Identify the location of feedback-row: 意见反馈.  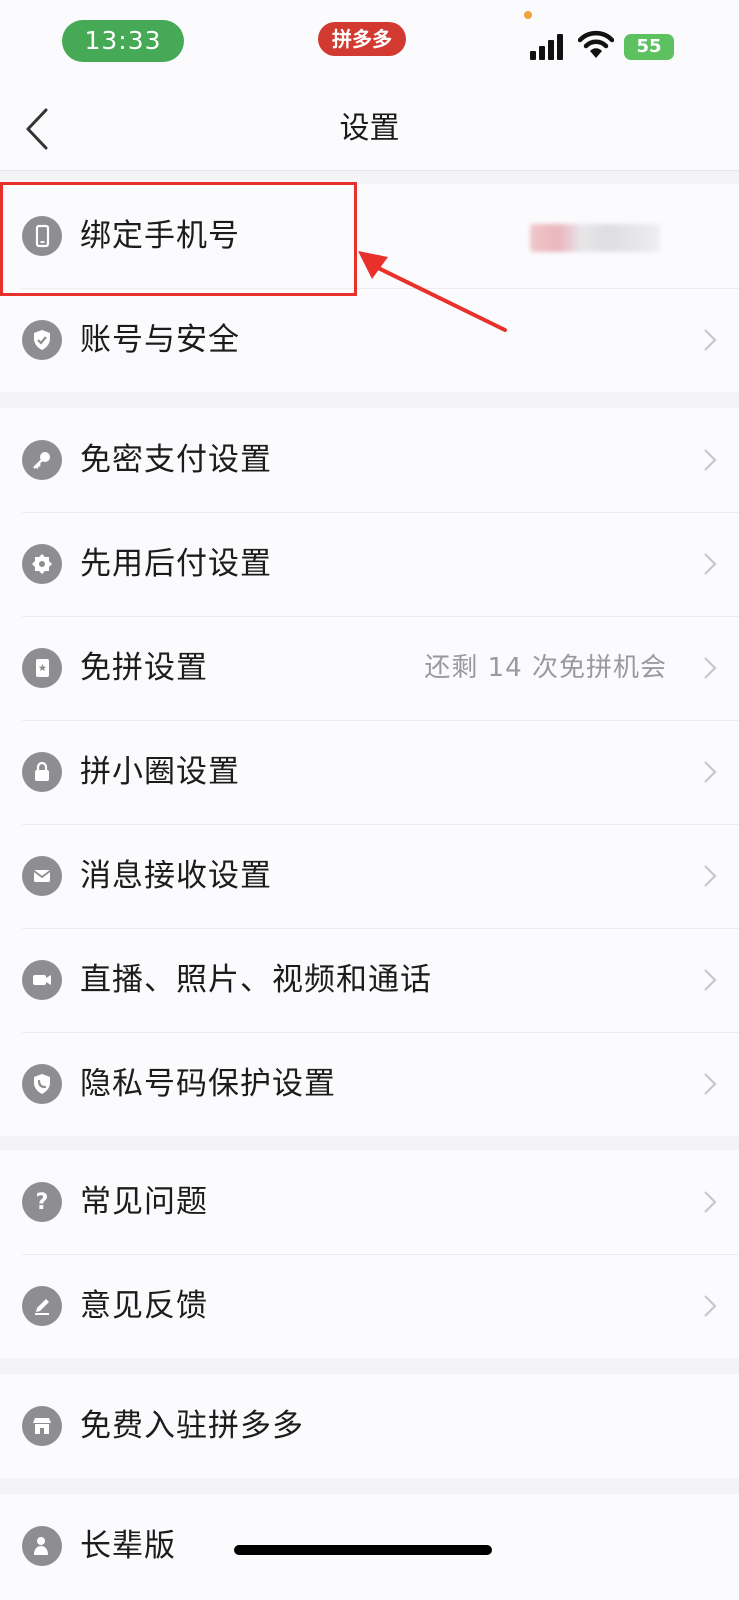
(369, 1306).